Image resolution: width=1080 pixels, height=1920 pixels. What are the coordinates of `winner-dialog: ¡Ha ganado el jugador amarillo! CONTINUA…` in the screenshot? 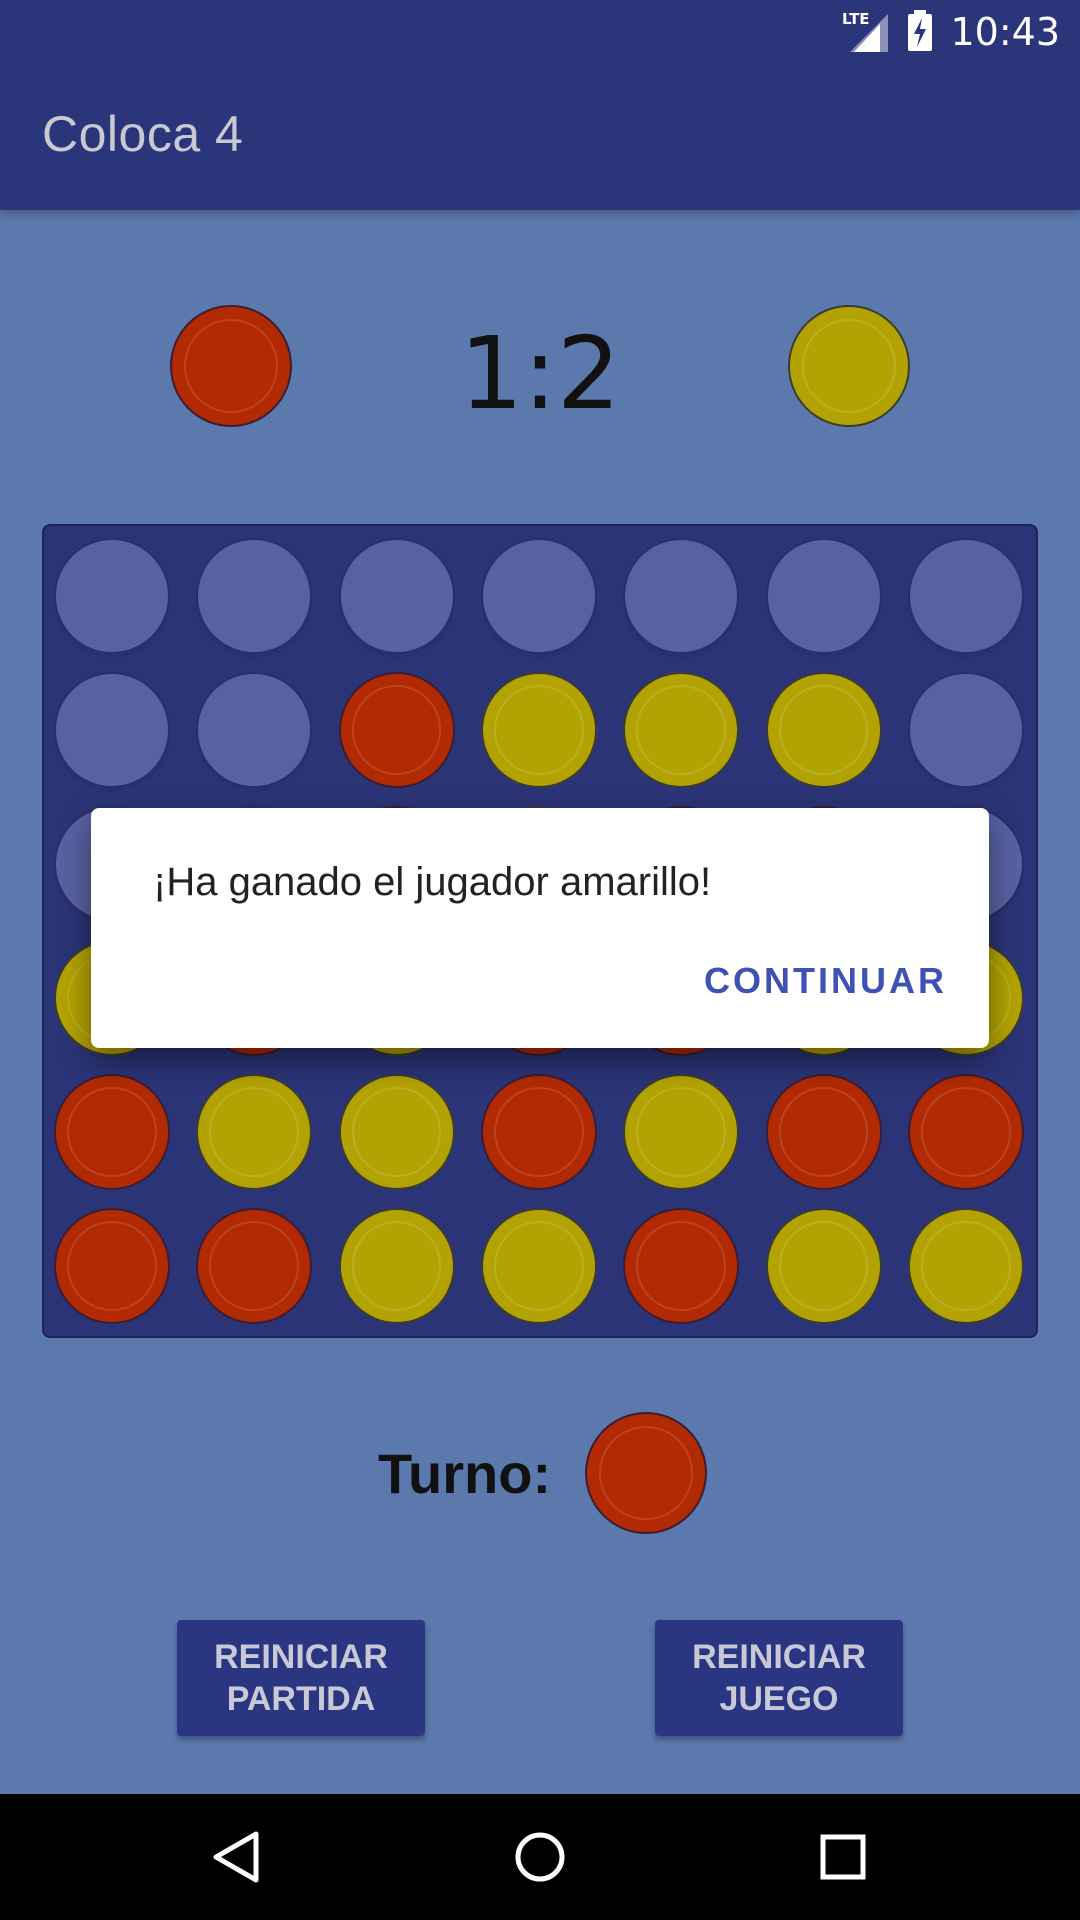 It's located at (540, 928).